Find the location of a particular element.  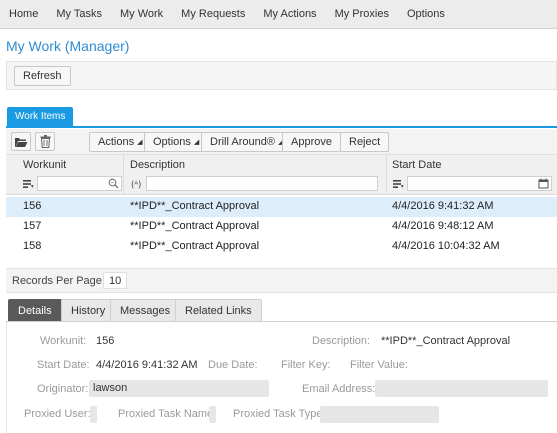

open-button is located at coordinates (21, 141).